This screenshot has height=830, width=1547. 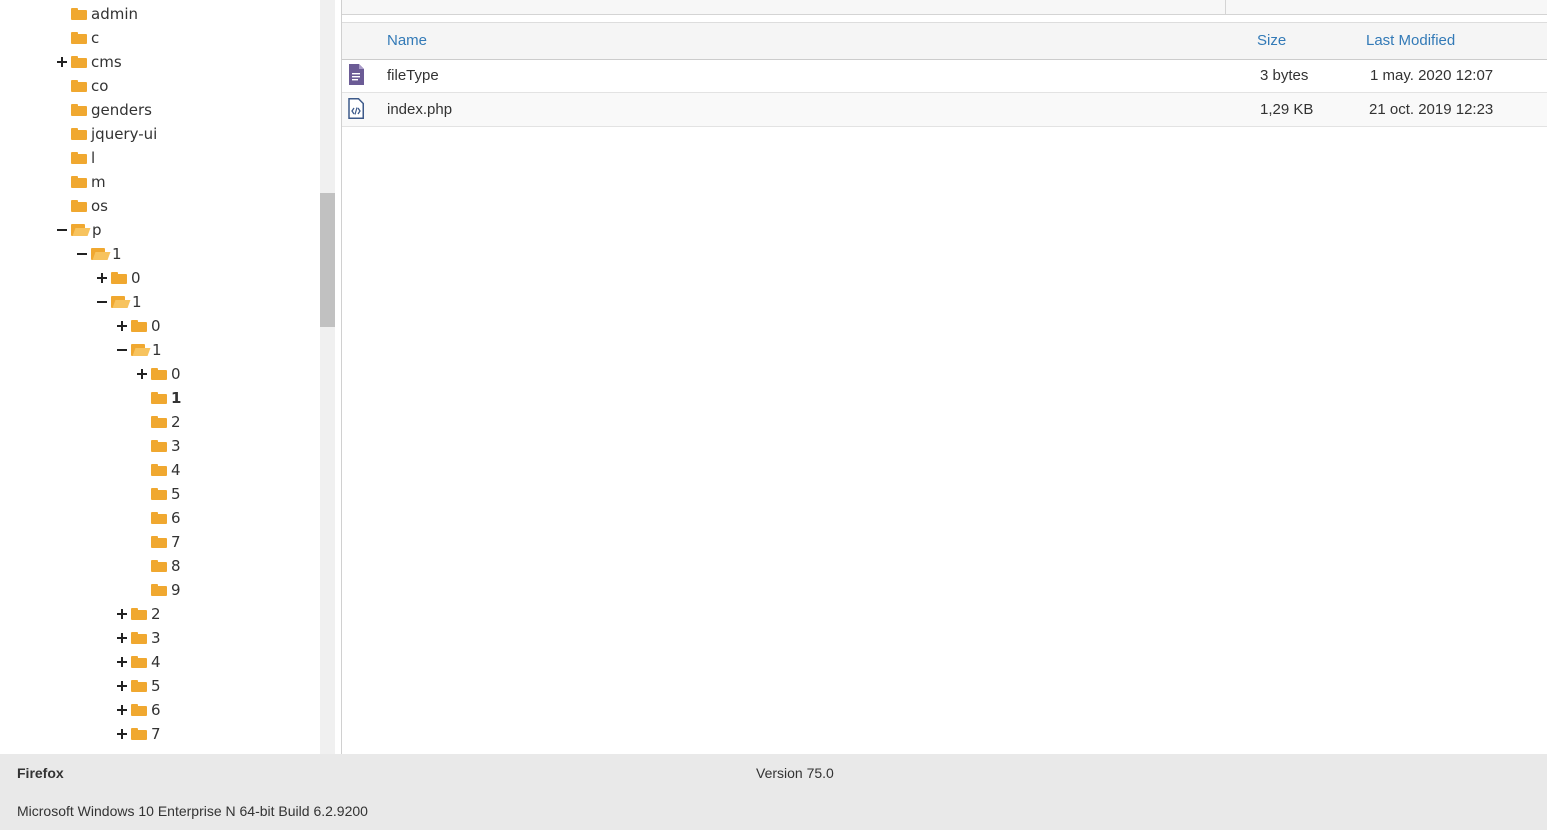 What do you see at coordinates (95, 38) in the screenshot?
I see `tree-item-label: c` at bounding box center [95, 38].